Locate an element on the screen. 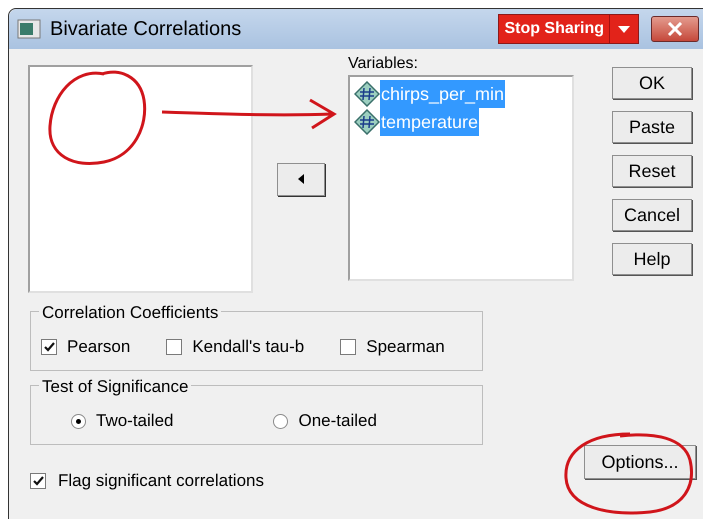  radio-label: One-tailed is located at coordinates (337, 421).